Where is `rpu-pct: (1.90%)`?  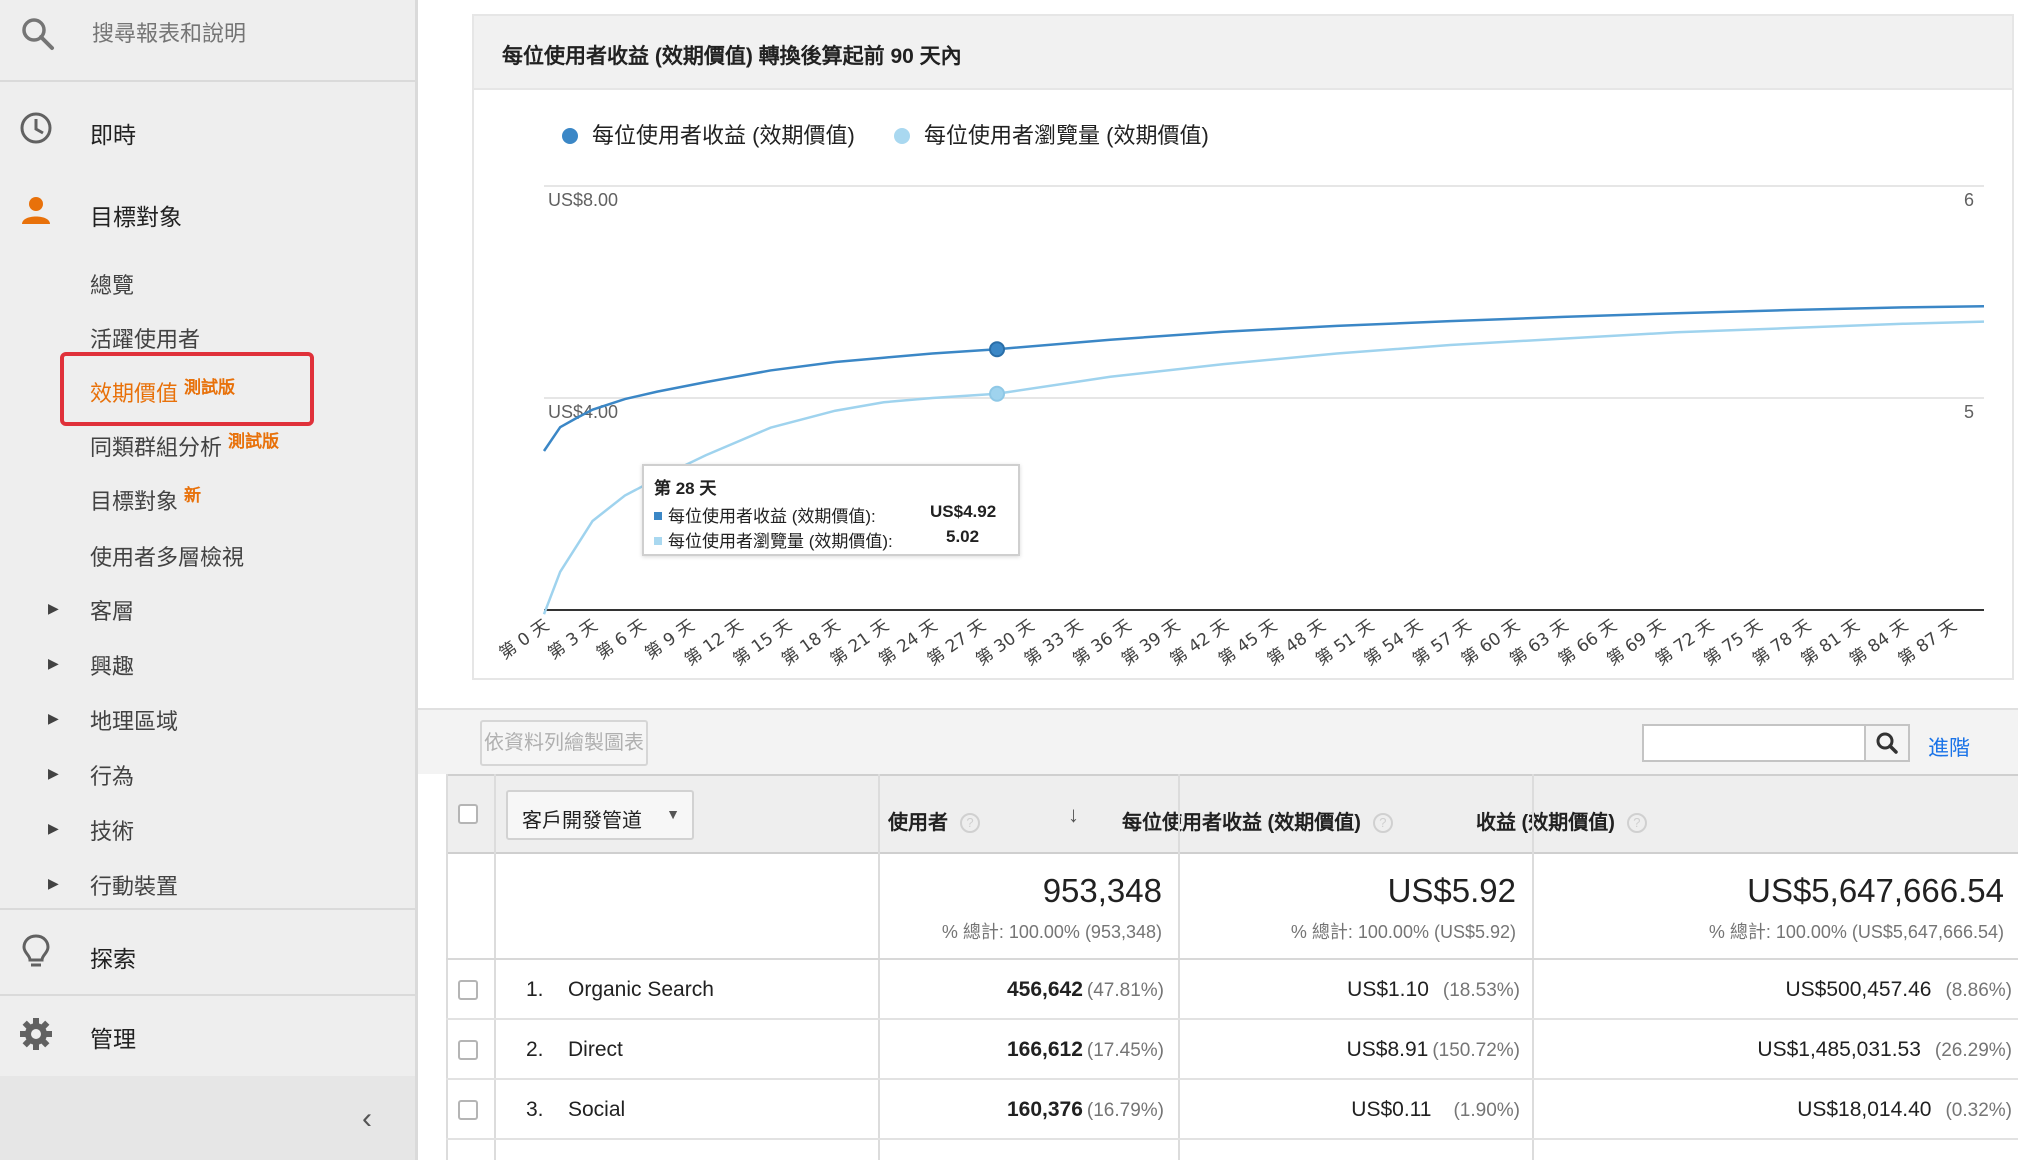 rpu-pct: (1.90%) is located at coordinates (1486, 1110).